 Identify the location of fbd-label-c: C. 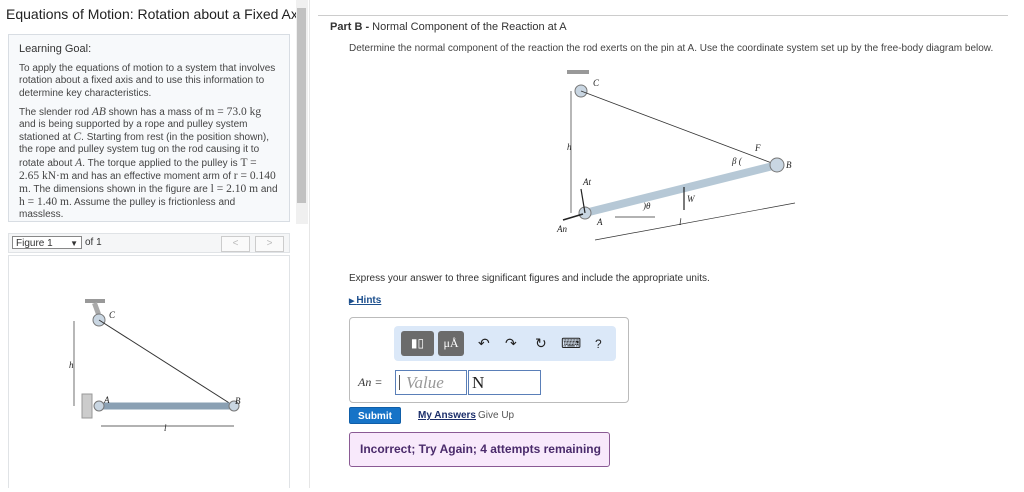
(596, 83).